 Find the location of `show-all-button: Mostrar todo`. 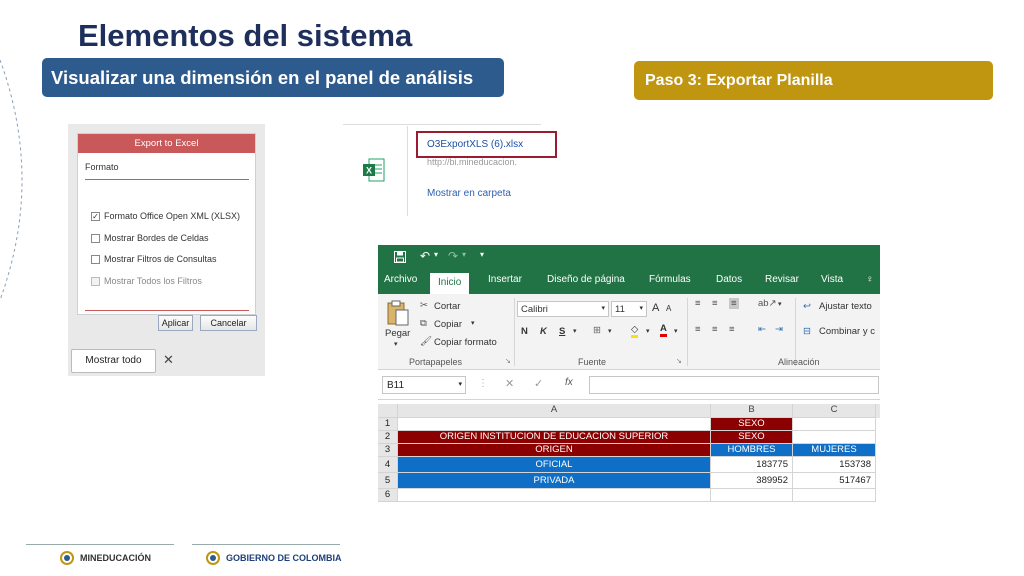

show-all-button: Mostrar todo is located at coordinates (113, 361).